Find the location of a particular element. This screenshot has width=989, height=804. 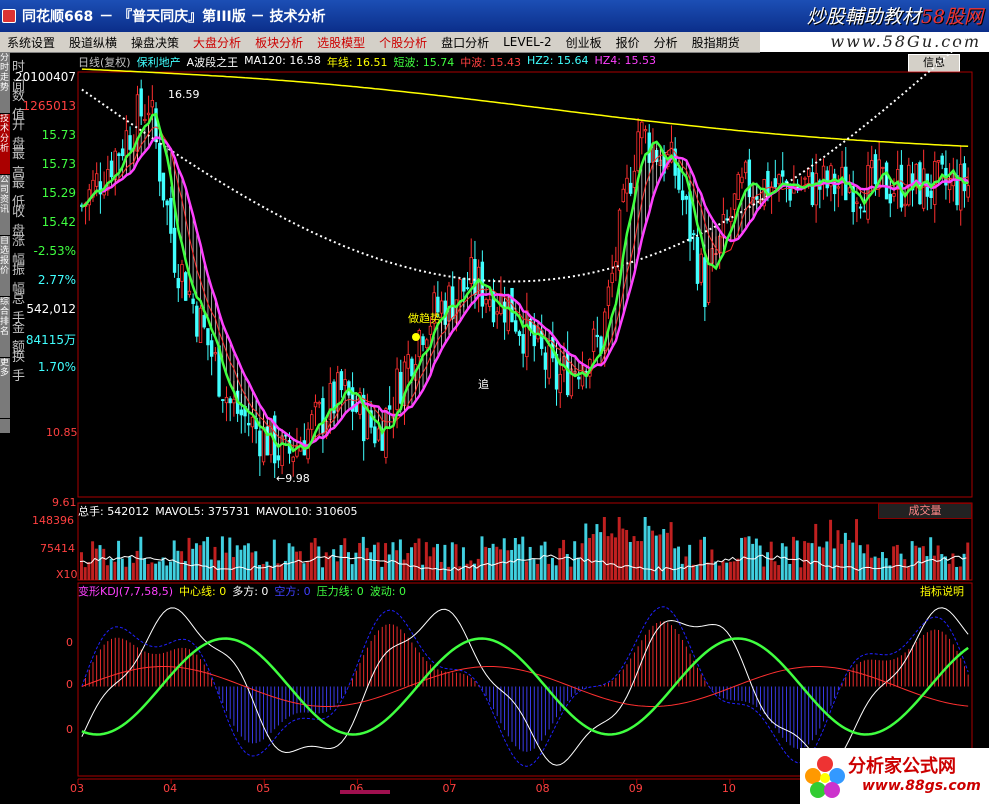

price-axis-label-961: 9.61 is located at coordinates (64, 502).